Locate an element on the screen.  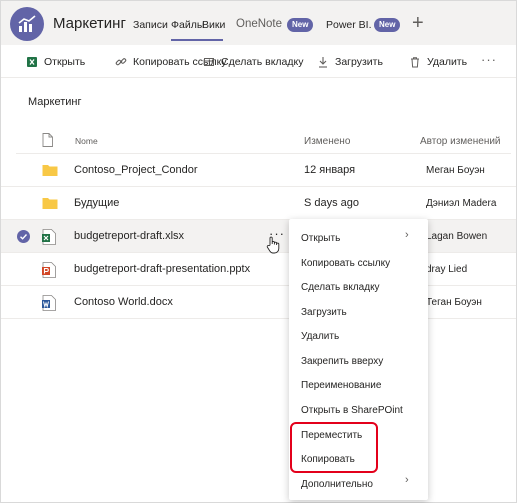
file-name: Contoso World.docx is located at coordinates (123, 302).